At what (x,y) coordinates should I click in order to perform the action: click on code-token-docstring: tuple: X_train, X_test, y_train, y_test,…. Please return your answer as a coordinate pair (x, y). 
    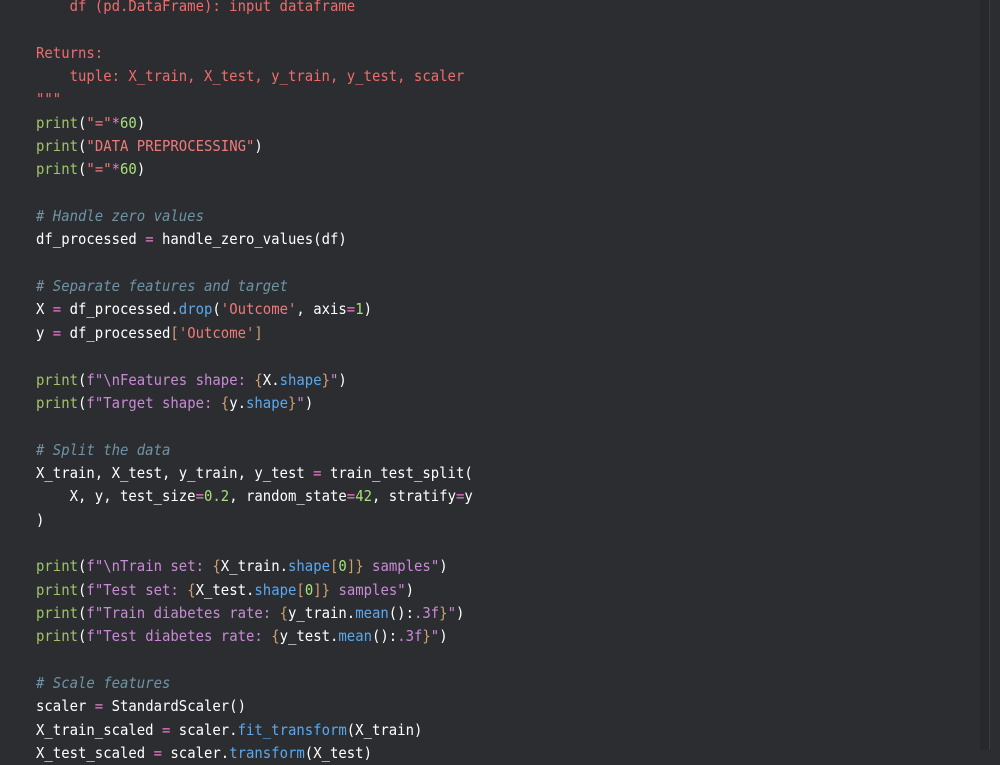
    Looking at the image, I should click on (250, 76).